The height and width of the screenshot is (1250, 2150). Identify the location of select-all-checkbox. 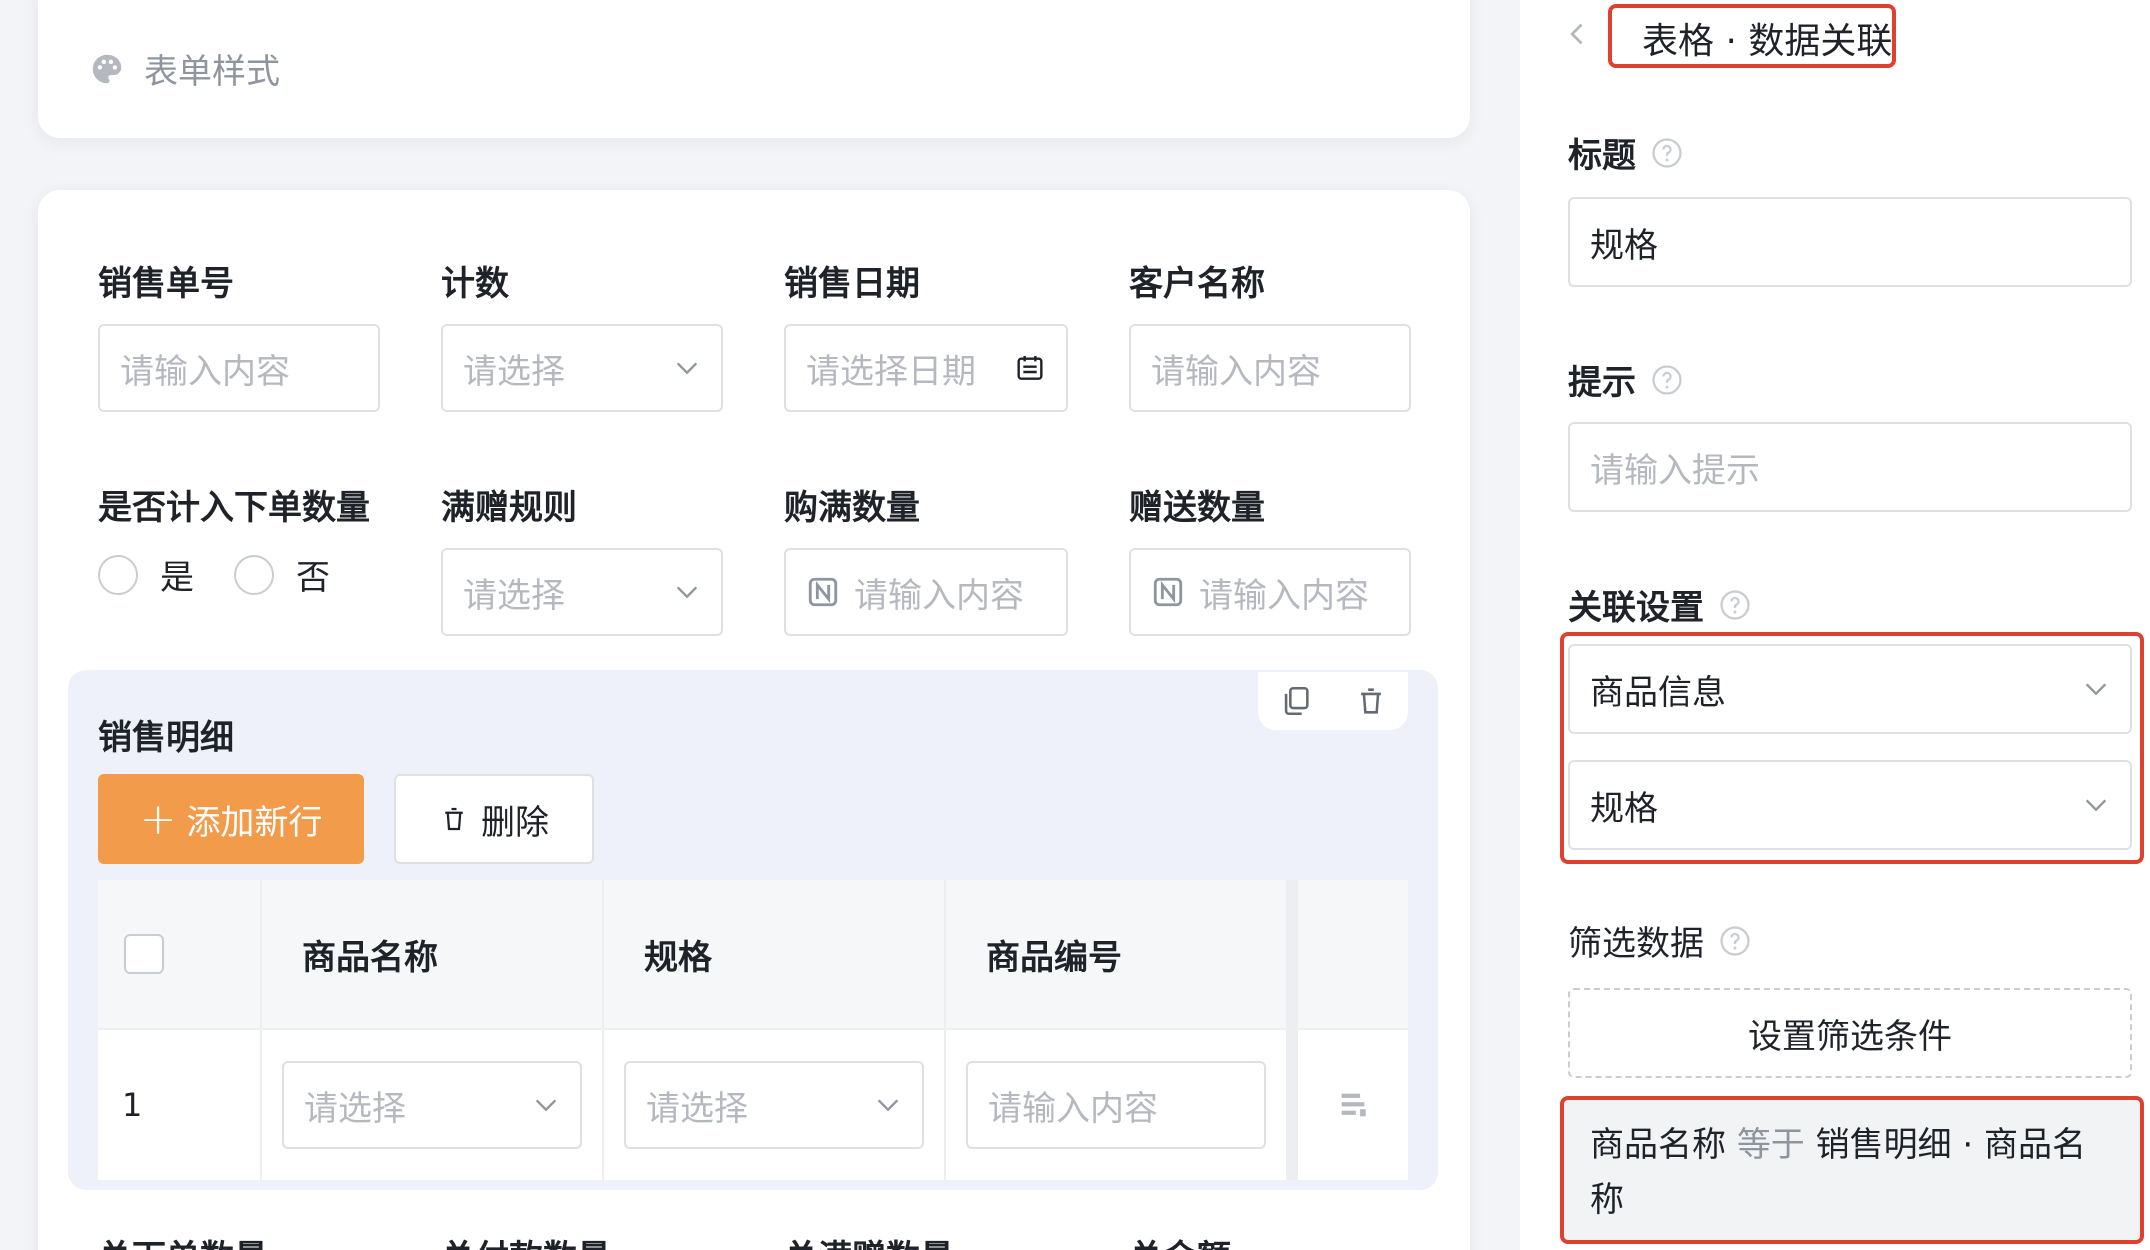
(144, 954).